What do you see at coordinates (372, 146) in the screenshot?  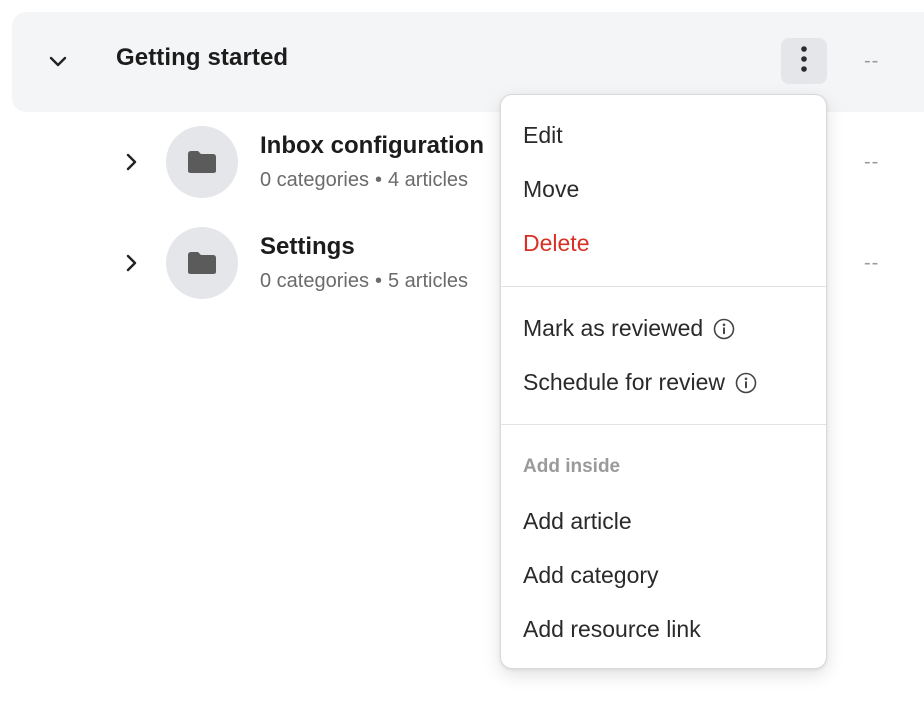 I see `list-item-title: Inbox configuration` at bounding box center [372, 146].